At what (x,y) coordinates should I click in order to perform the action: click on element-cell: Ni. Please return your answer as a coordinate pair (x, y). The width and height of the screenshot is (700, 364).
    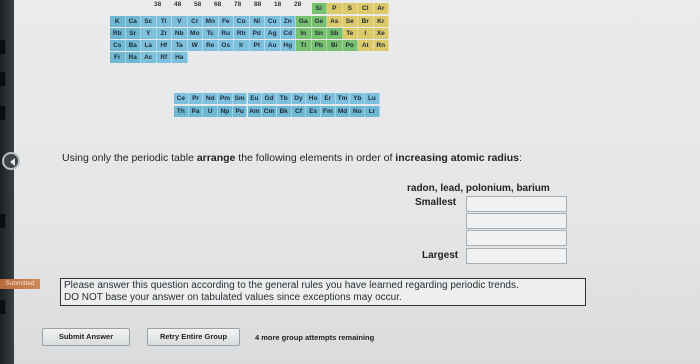
    Looking at the image, I should click on (257, 21).